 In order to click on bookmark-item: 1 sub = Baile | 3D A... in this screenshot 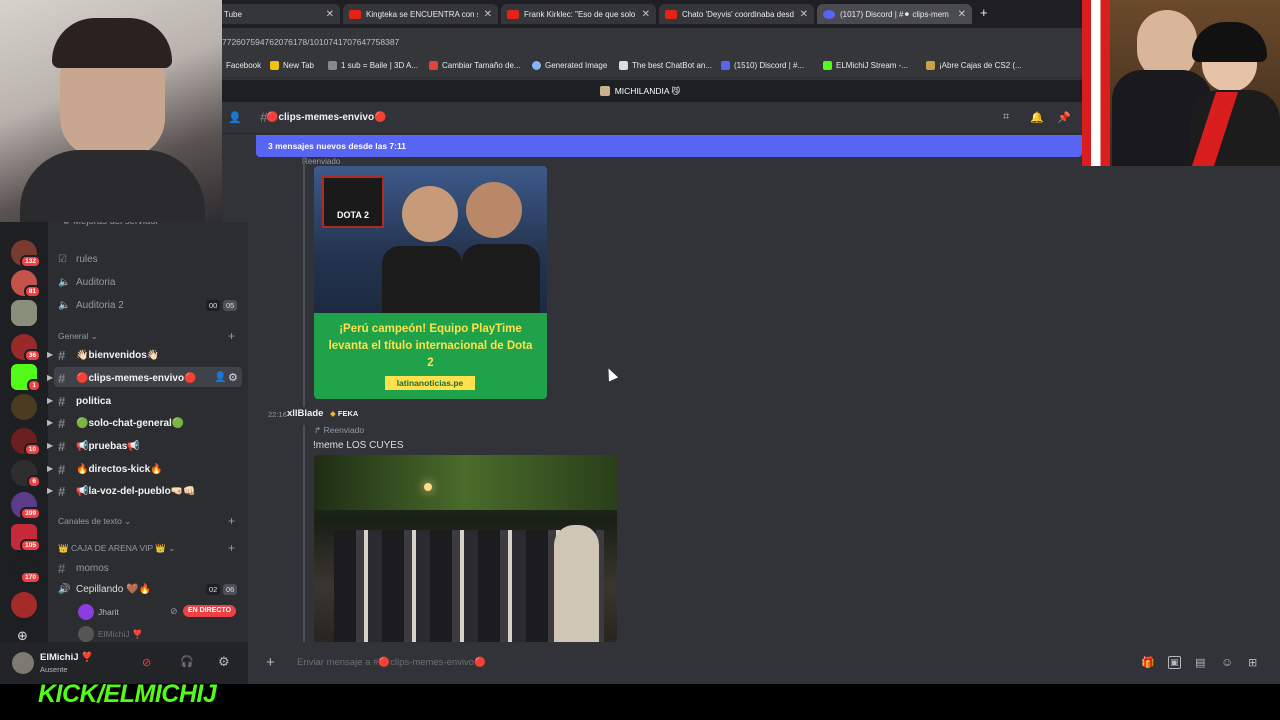, I will do `click(373, 65)`.